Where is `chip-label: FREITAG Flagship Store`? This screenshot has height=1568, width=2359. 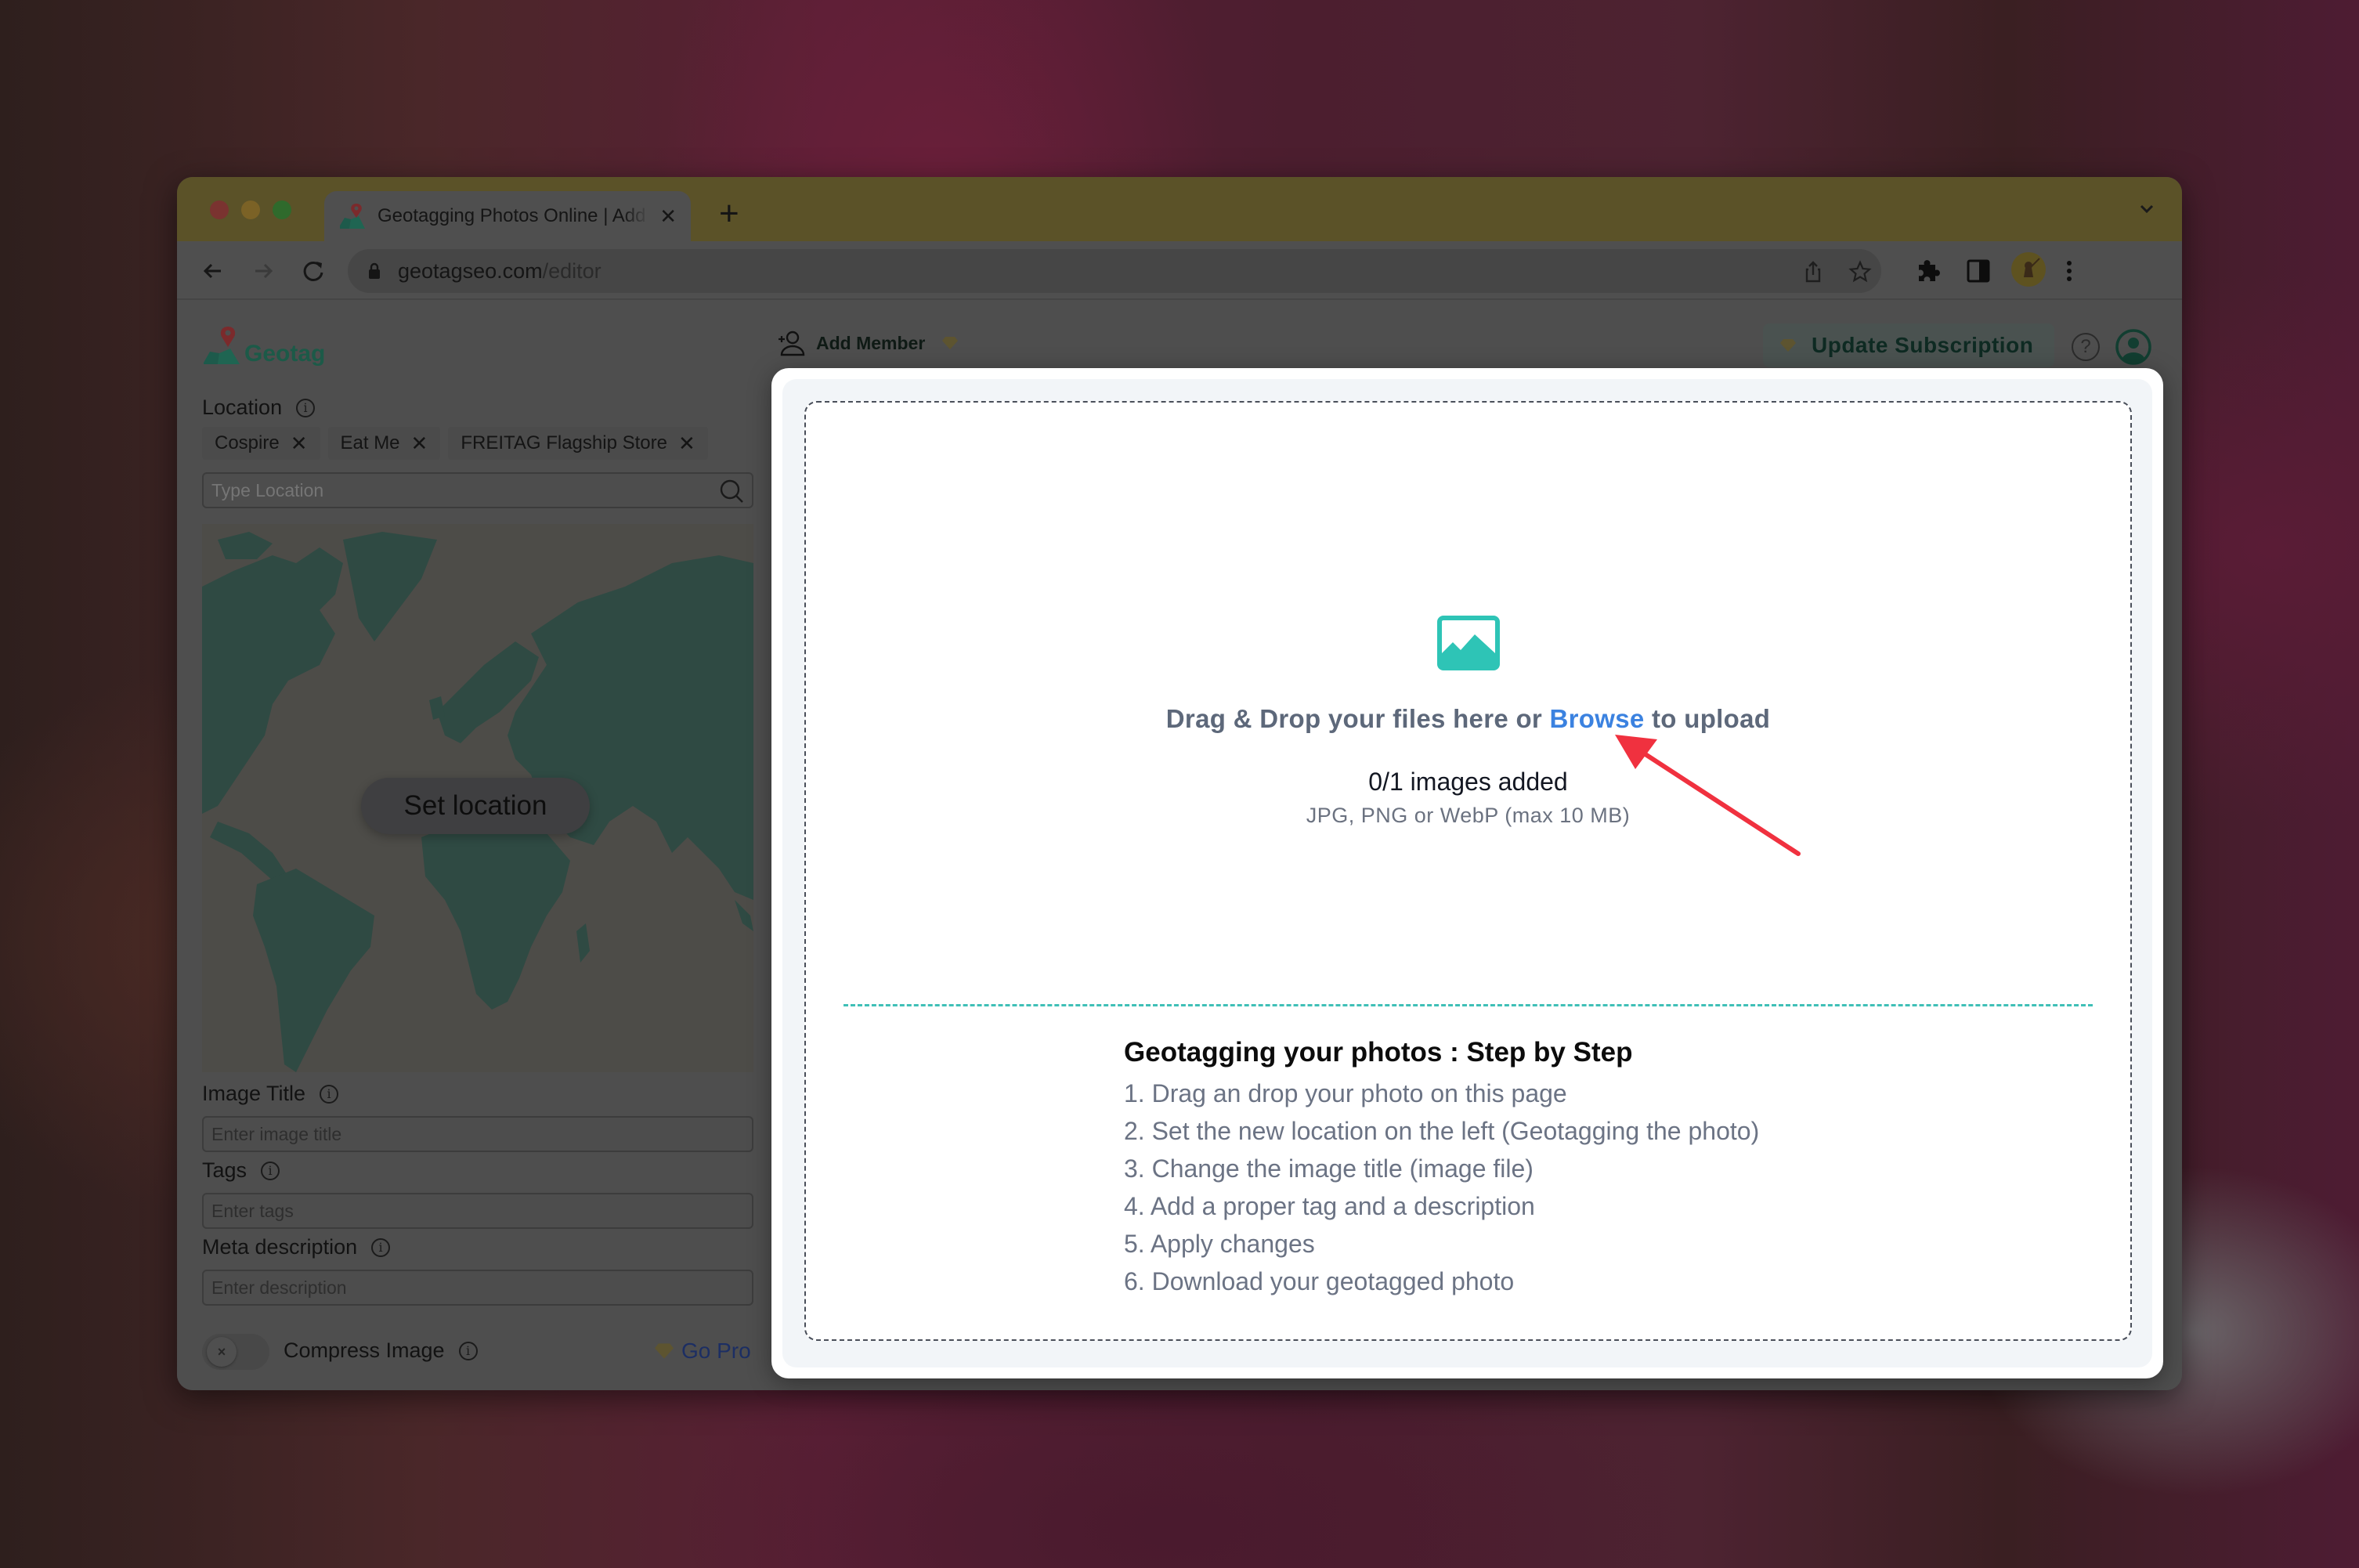 chip-label: FREITAG Flagship Store is located at coordinates (564, 442).